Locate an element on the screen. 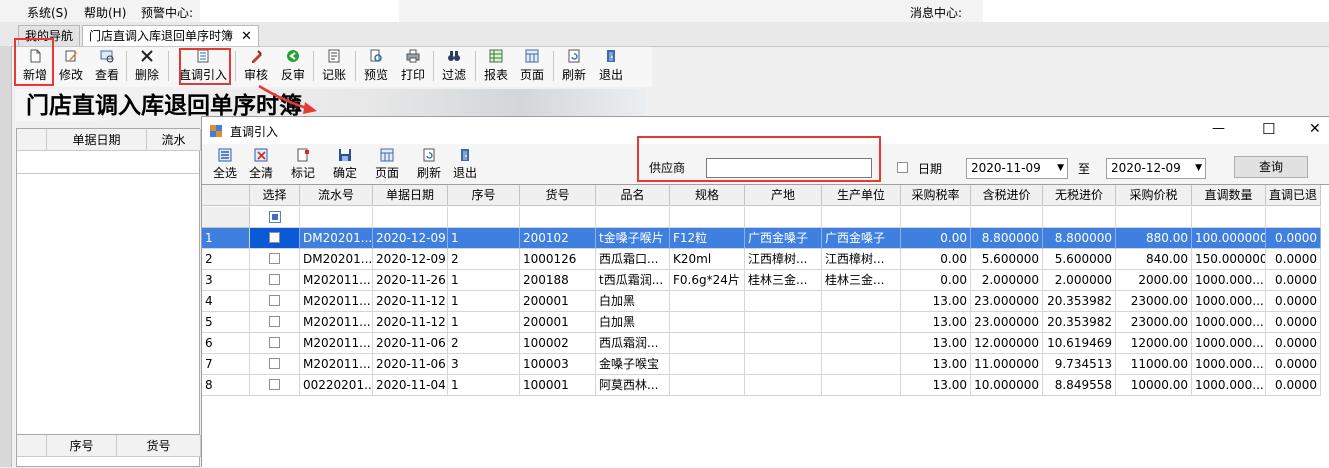  menu-alert-center: 预警中心: is located at coordinates (167, 12).